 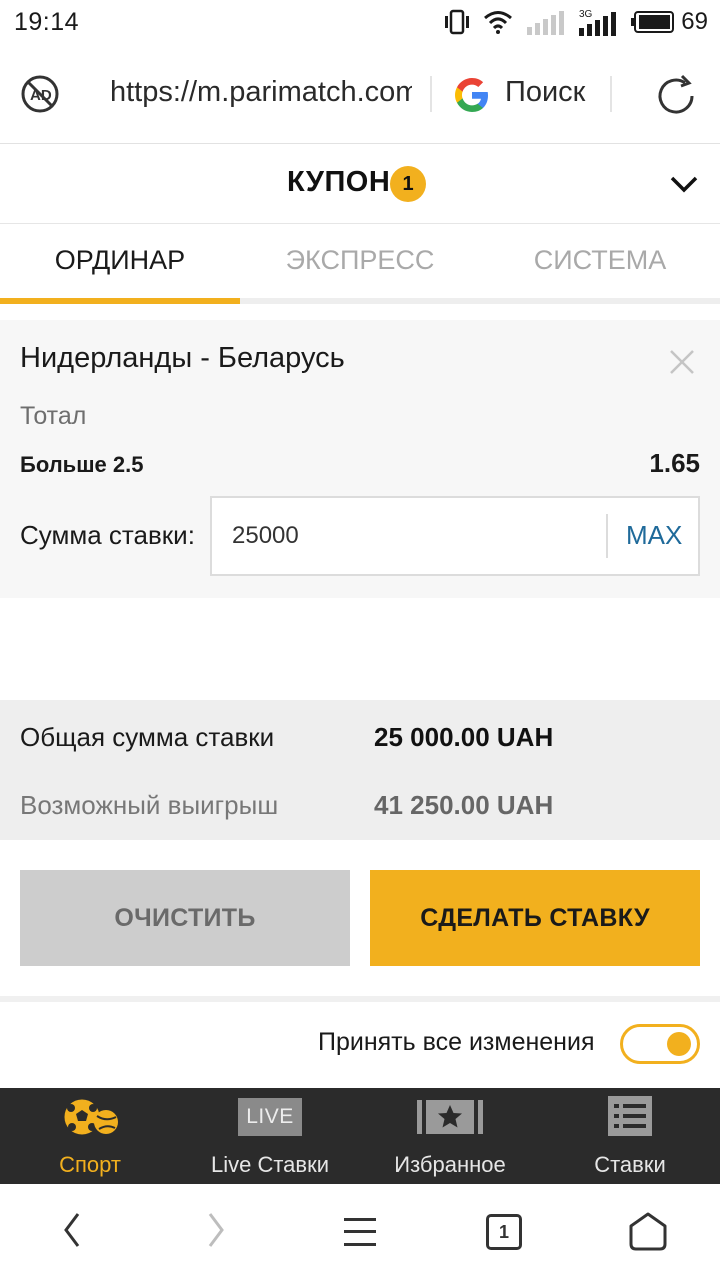 I want to click on forward-icon, so click(x=216, y=1230).